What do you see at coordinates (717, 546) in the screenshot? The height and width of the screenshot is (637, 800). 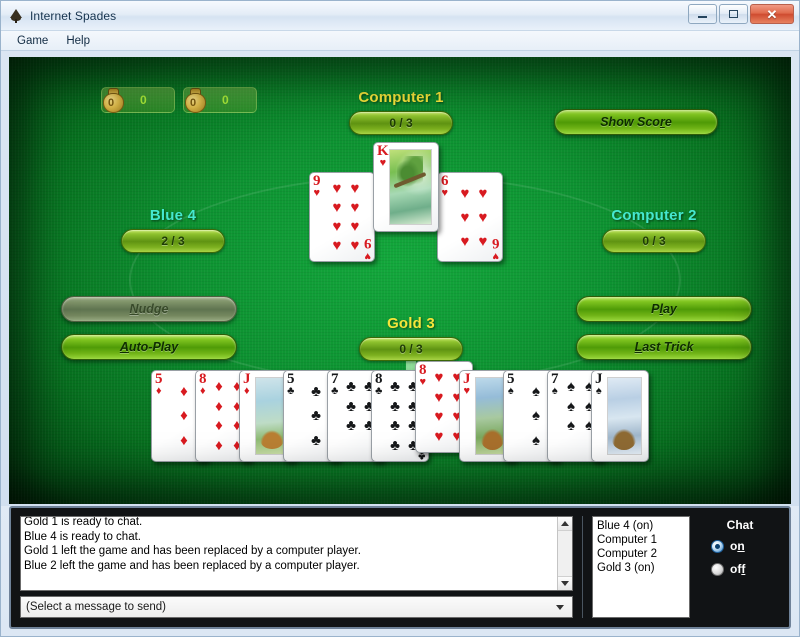 I see `chat-on-radio` at bounding box center [717, 546].